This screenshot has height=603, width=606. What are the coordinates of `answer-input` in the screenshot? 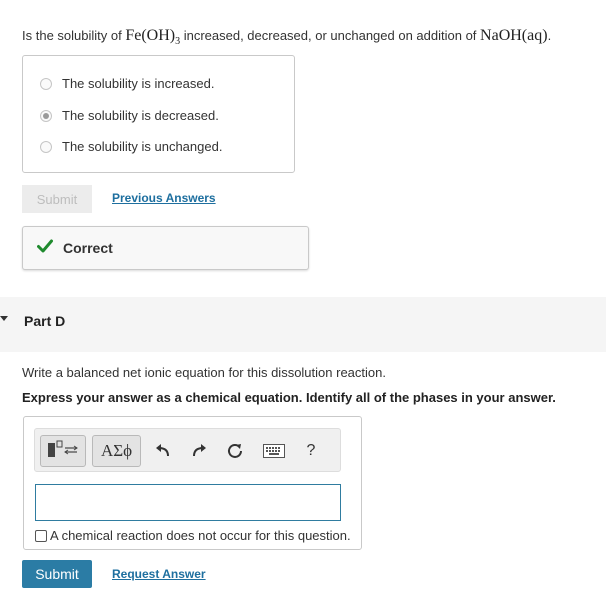 It's located at (188, 502).